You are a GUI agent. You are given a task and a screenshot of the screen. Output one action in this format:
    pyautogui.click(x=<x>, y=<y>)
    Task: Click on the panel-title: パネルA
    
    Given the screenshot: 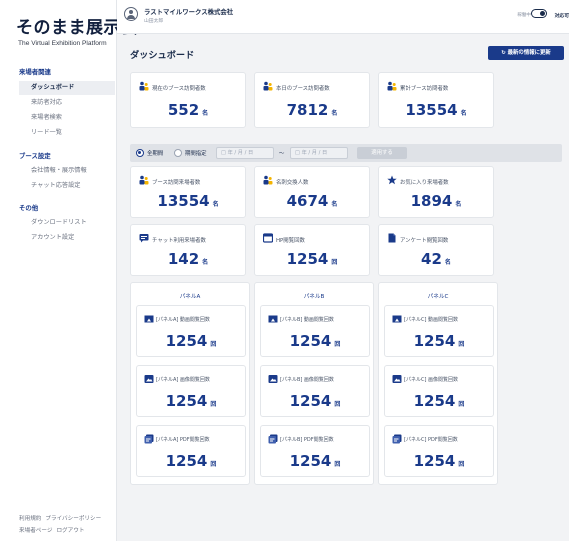 What is the action you would take?
    pyautogui.click(x=190, y=297)
    